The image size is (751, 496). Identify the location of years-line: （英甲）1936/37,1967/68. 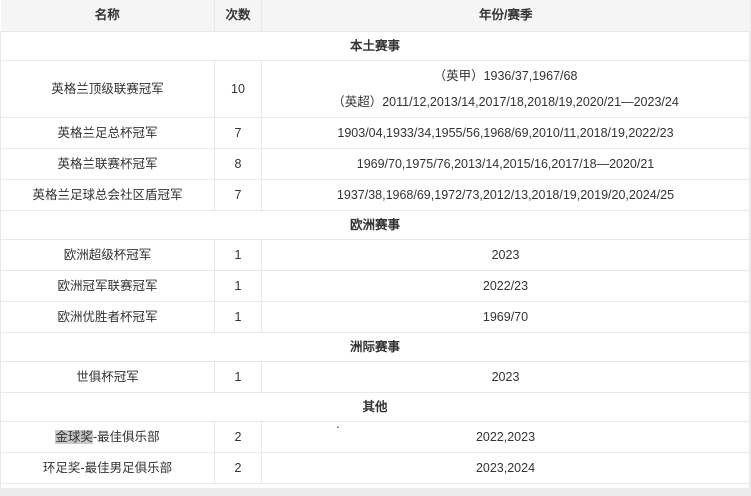
(505, 75).